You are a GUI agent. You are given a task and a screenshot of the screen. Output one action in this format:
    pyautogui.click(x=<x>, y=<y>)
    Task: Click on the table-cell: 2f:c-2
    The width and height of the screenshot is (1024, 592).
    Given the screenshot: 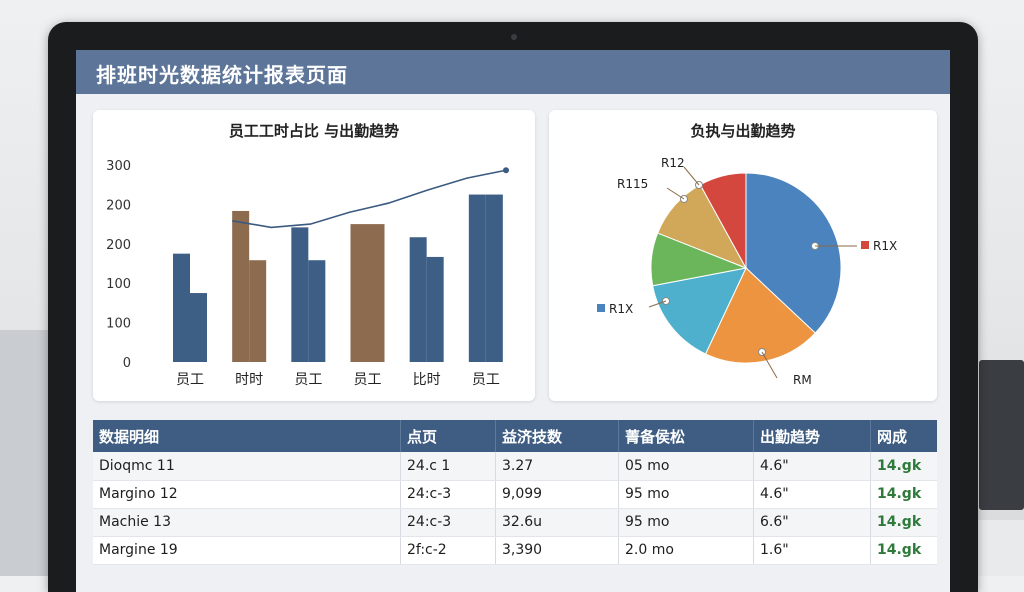 What is the action you would take?
    pyautogui.click(x=448, y=550)
    